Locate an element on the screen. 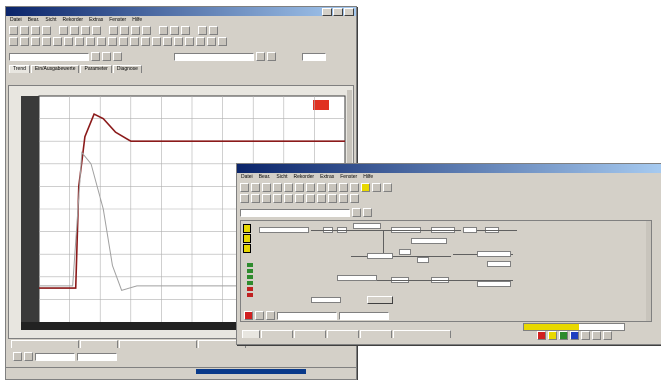  tab-io-values: Ein/Ausgabewerte is located at coordinates (55, 69).